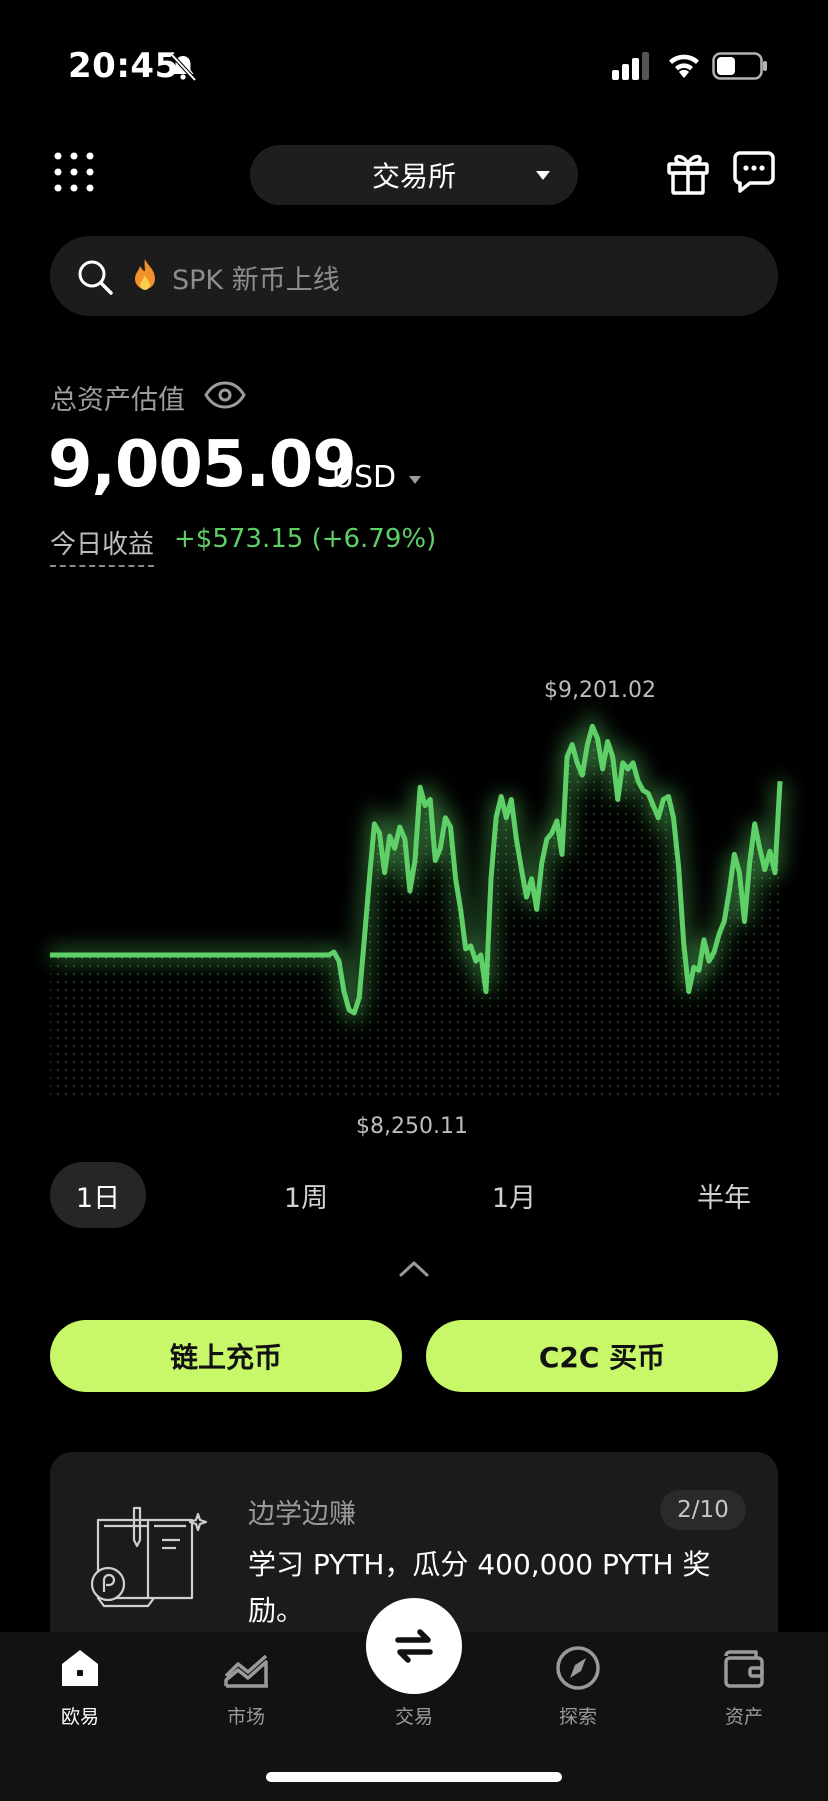 Image resolution: width=828 pixels, height=1801 pixels. What do you see at coordinates (226, 1356) in the screenshot?
I see `onchain-deposit-button: 链上充币` at bounding box center [226, 1356].